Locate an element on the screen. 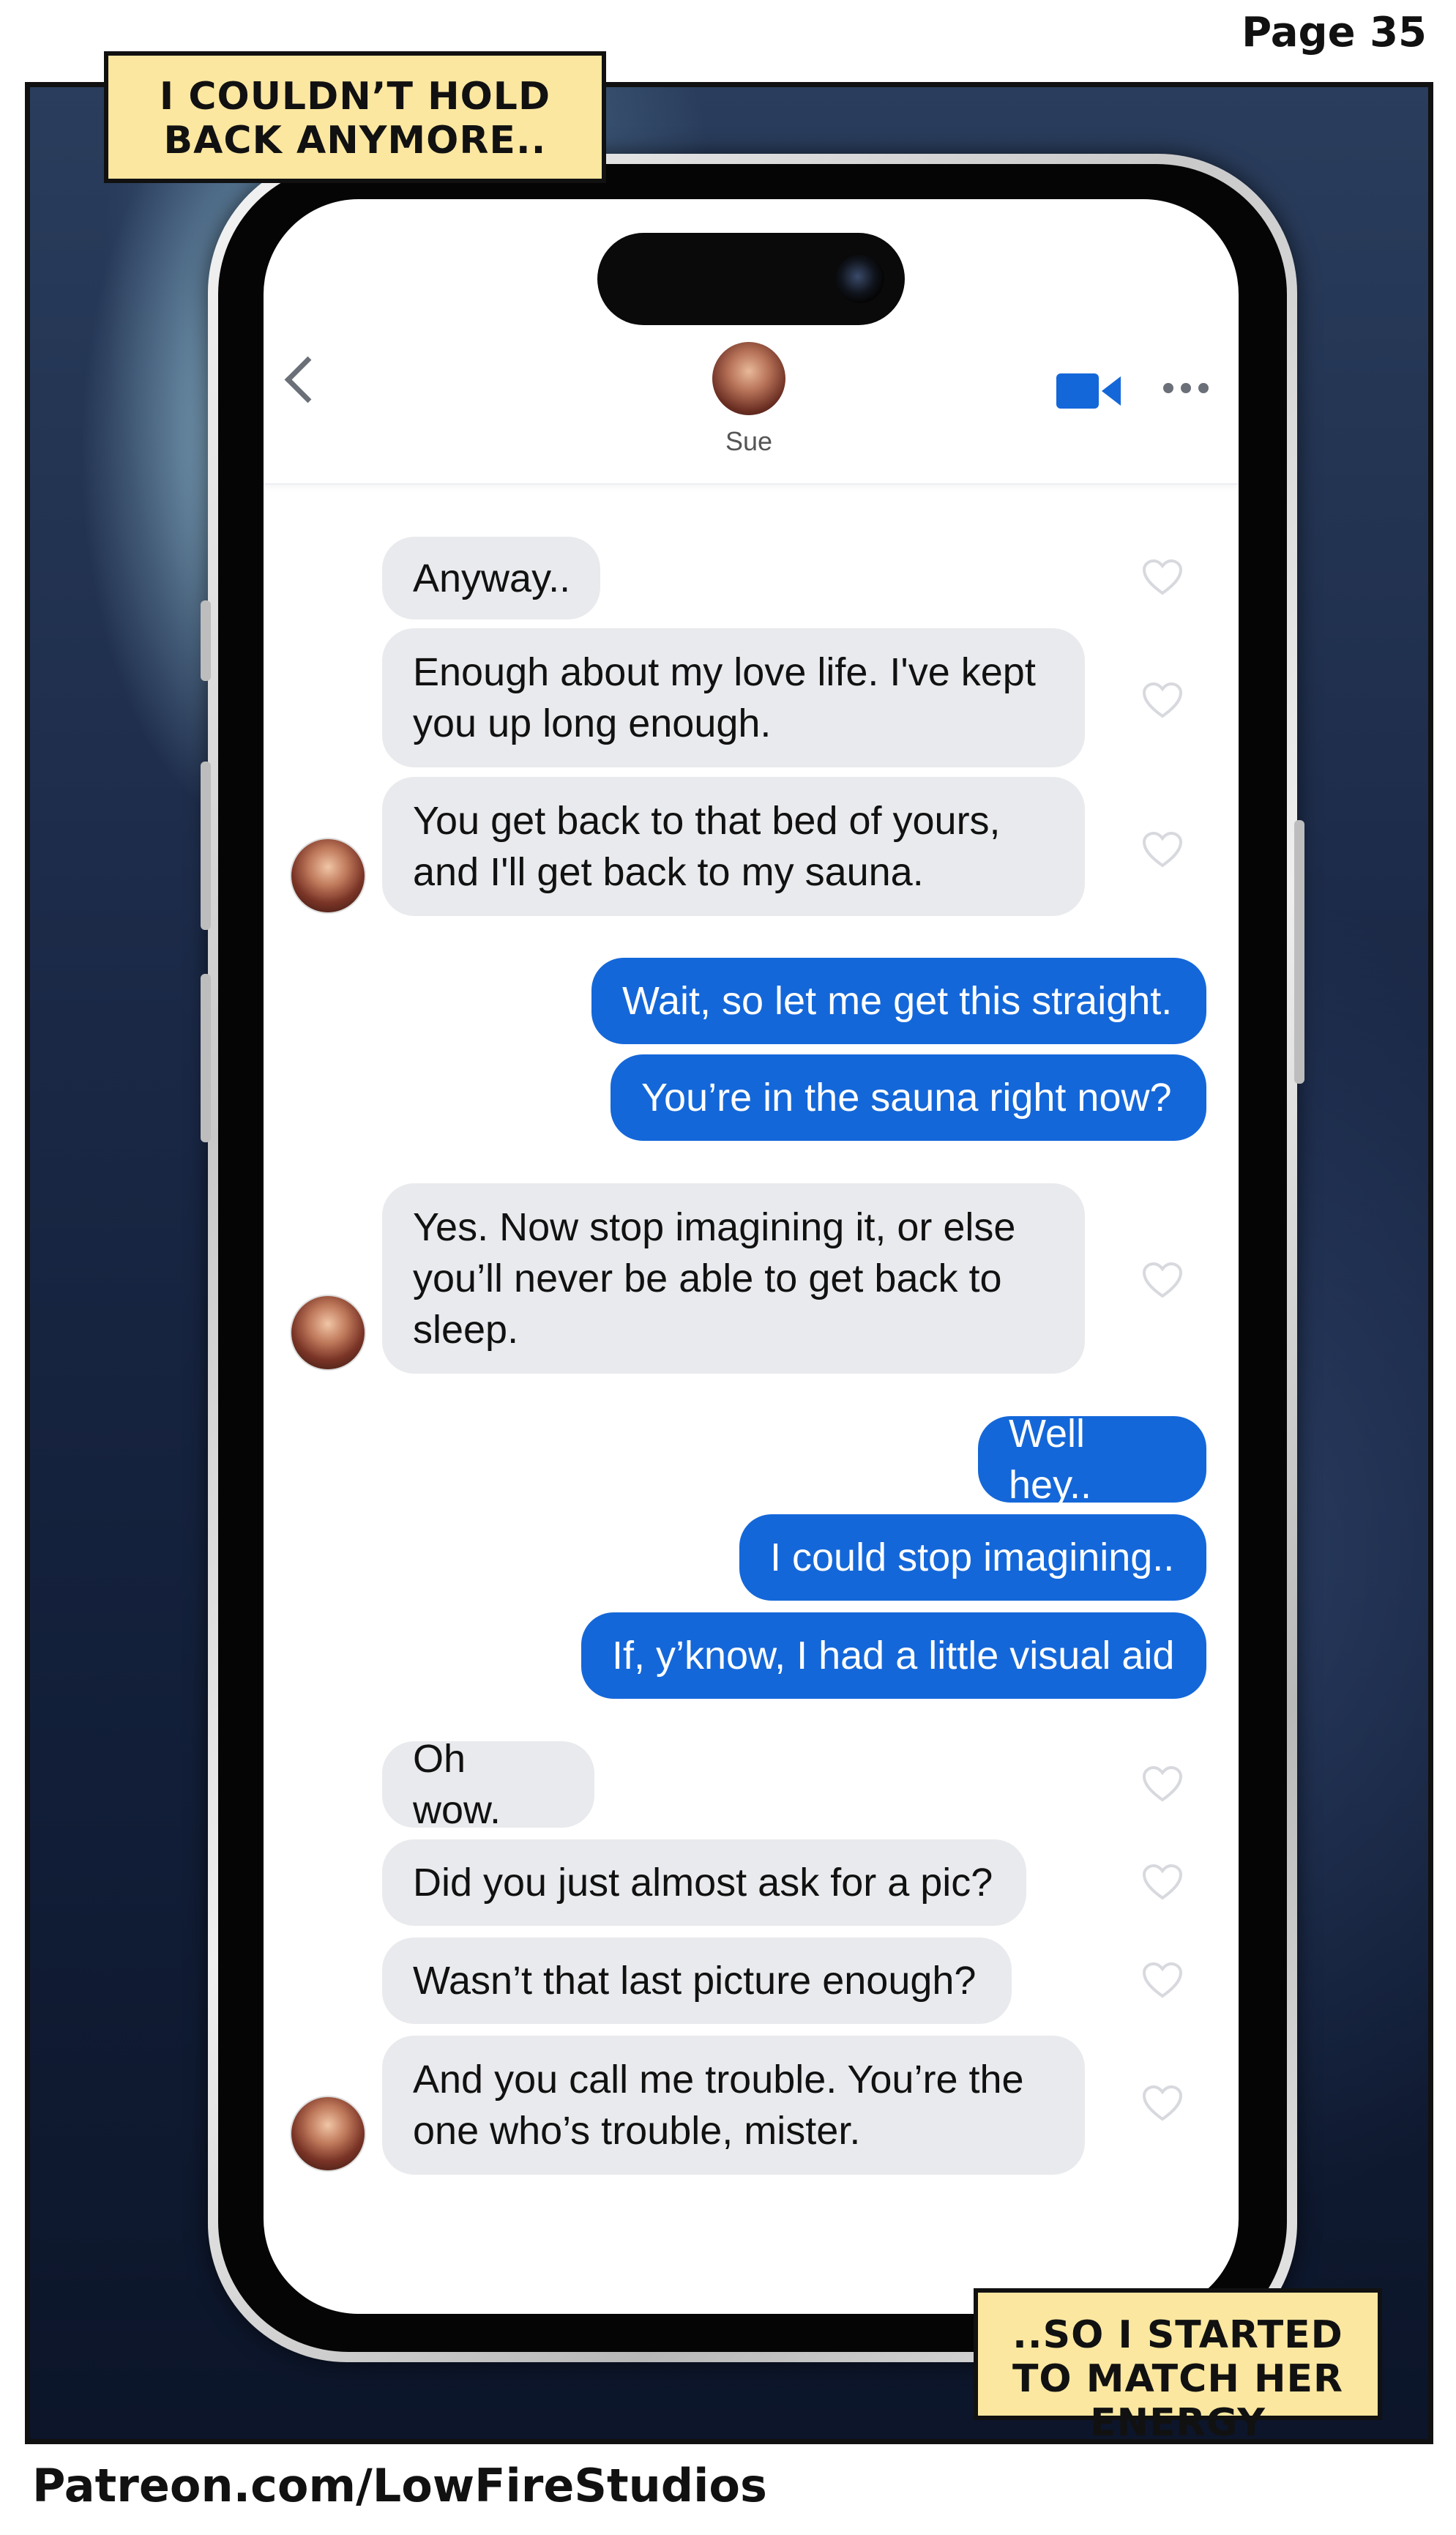 The width and height of the screenshot is (1456, 2535). chevron-left-icon is located at coordinates (308, 379).